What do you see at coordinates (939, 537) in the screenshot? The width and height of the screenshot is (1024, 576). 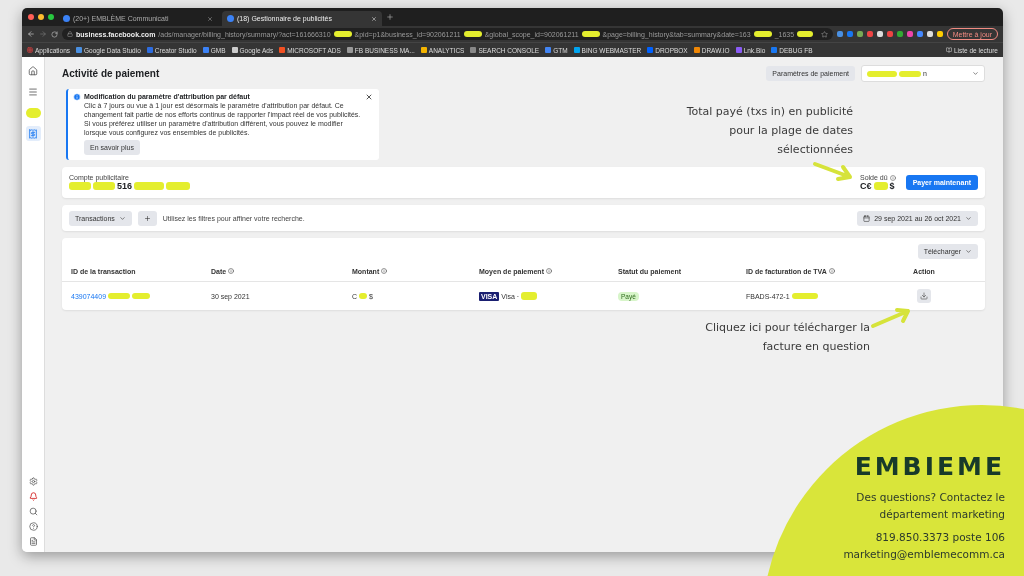 I see `phone-text: 819.850.3373 poste 106` at bounding box center [939, 537].